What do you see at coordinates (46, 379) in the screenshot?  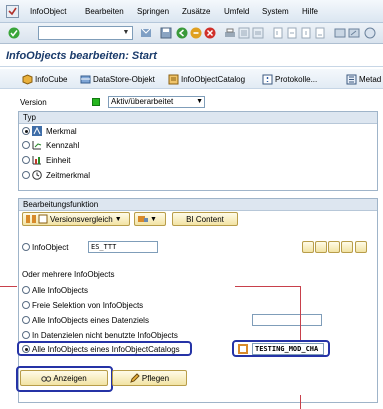 I see `glasses-icon` at bounding box center [46, 379].